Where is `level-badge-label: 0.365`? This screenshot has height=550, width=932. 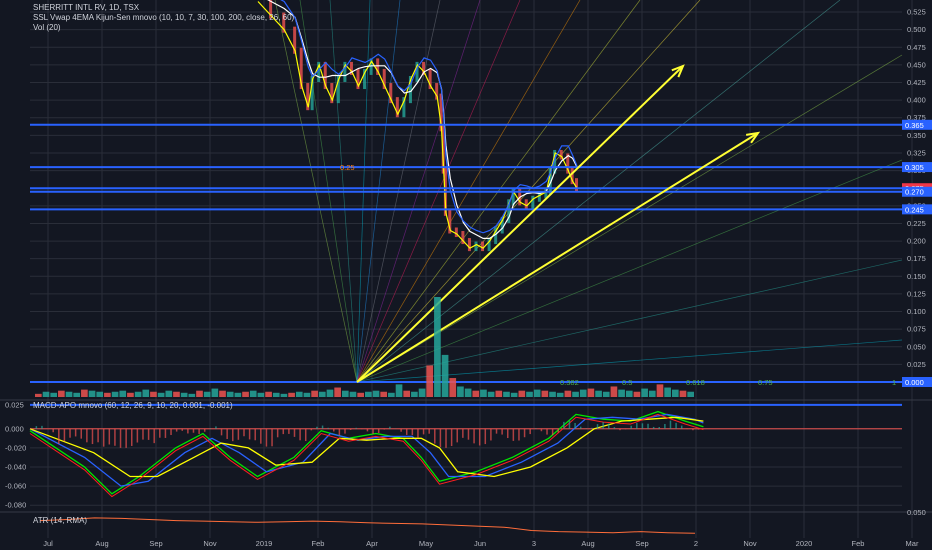 level-badge-label: 0.365 is located at coordinates (914, 125).